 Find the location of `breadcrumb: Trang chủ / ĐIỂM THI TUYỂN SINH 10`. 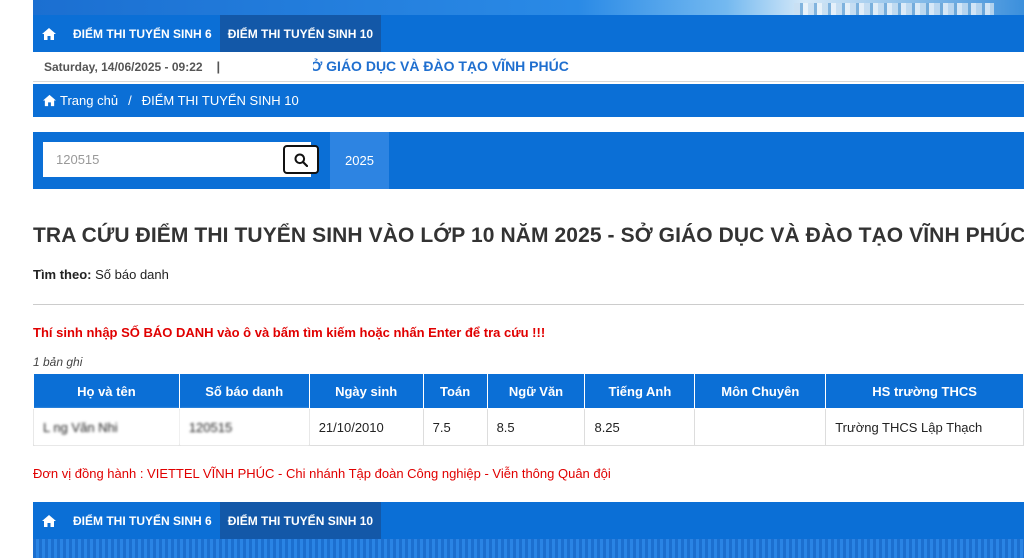

breadcrumb: Trang chủ / ĐIỂM THI TUYỂN SINH 10 is located at coordinates (528, 100).